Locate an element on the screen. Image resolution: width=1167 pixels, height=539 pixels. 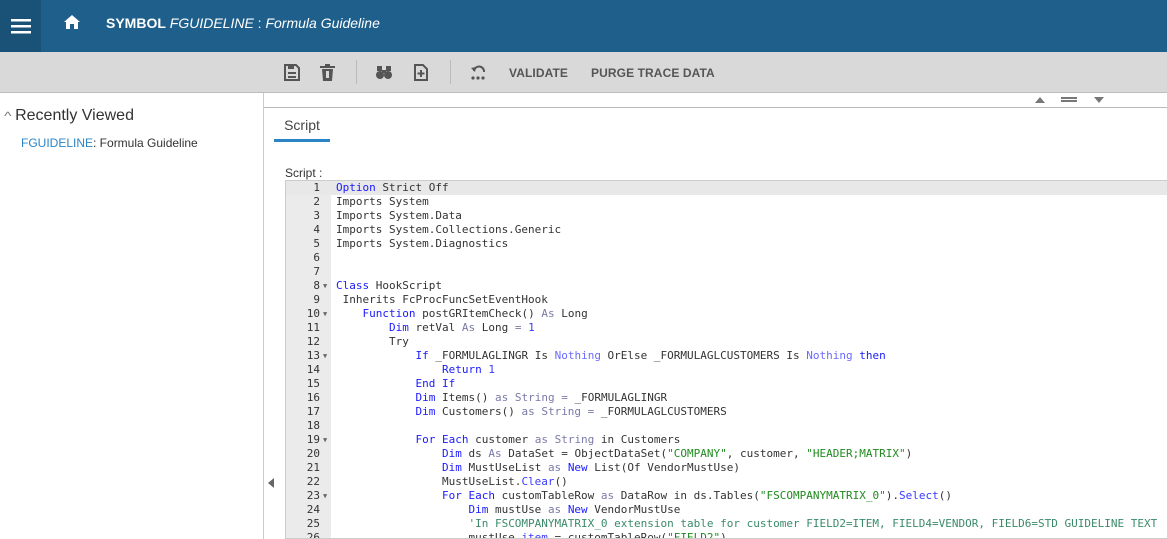
code-line: 14 Return 1 is located at coordinates (726, 370).